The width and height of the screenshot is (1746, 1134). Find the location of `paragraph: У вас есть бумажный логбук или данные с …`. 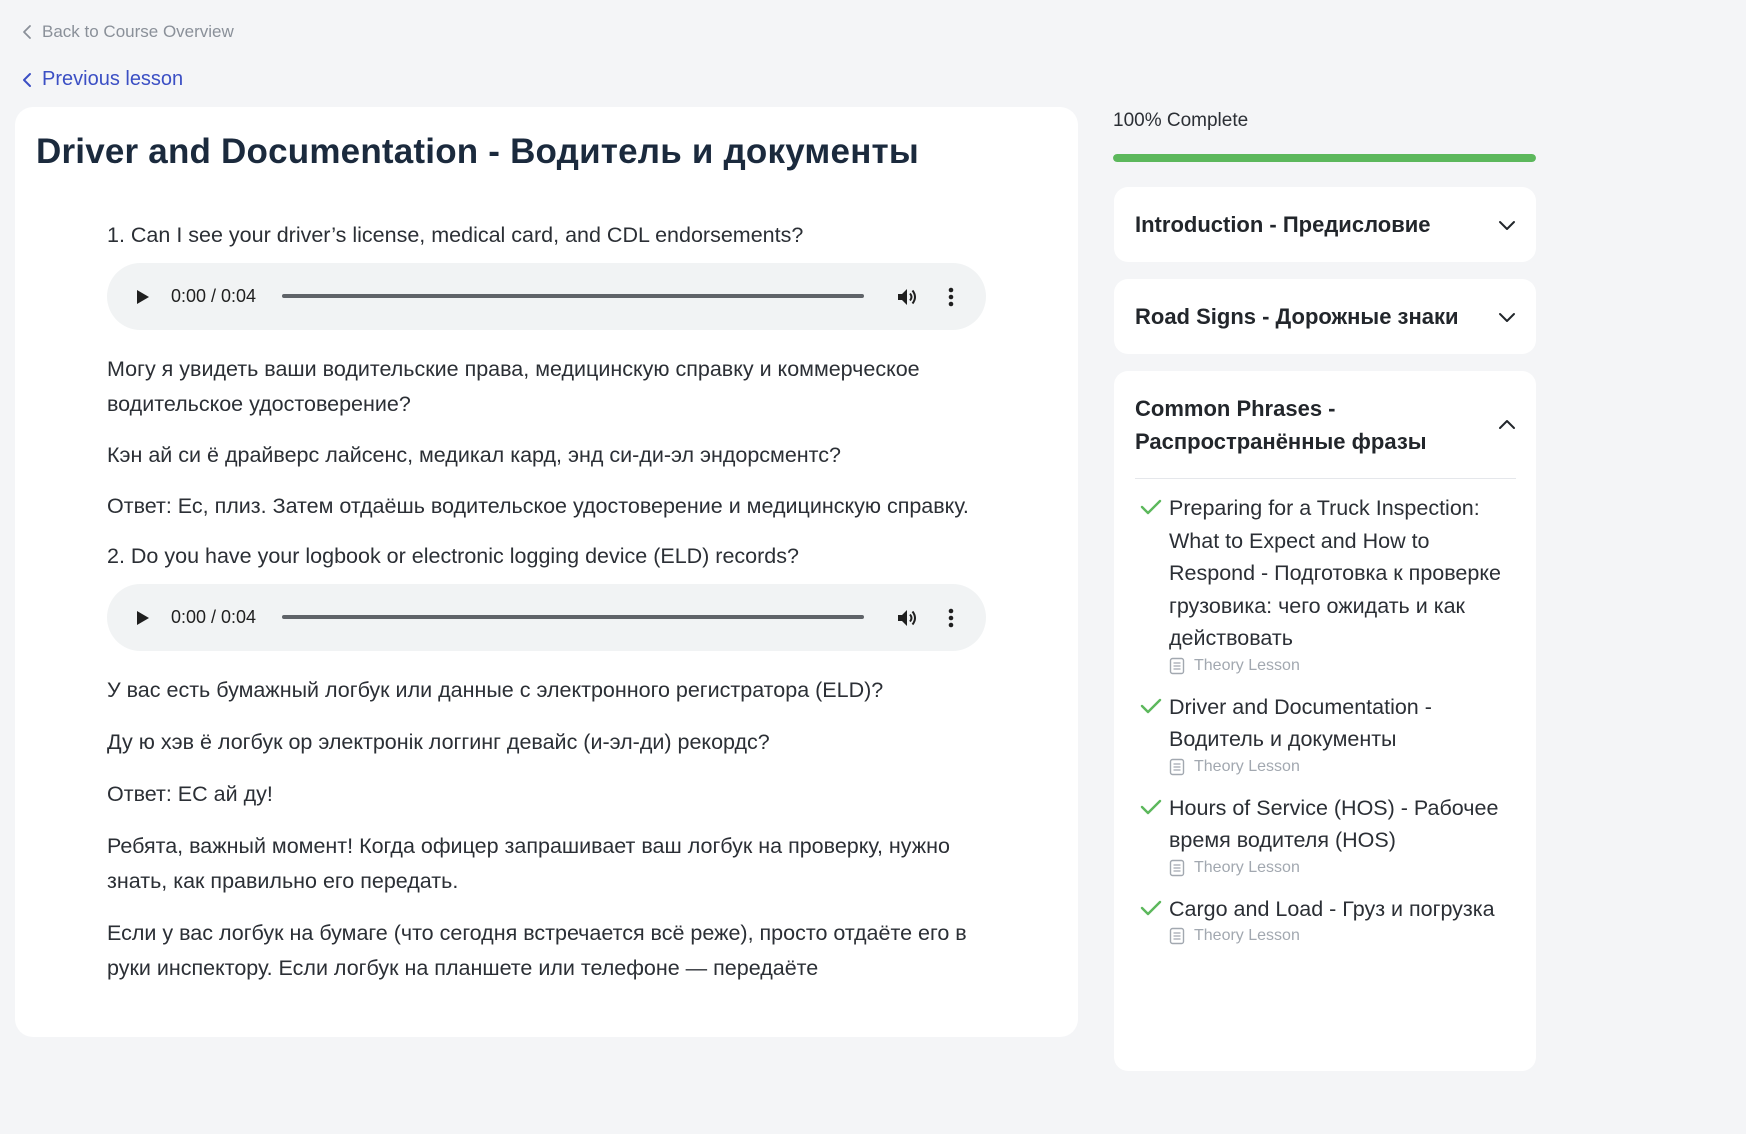

paragraph: У вас есть бумажный логбук или данные с … is located at coordinates (495, 690).